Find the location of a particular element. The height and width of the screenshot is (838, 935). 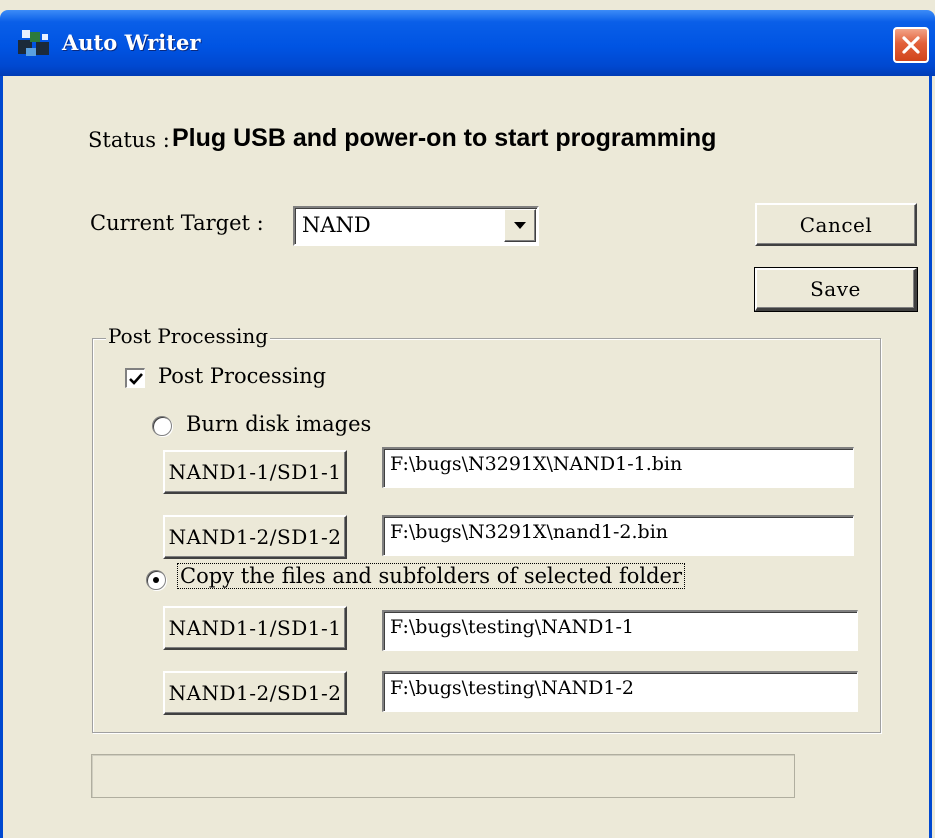

dropdown-button is located at coordinates (520, 225).